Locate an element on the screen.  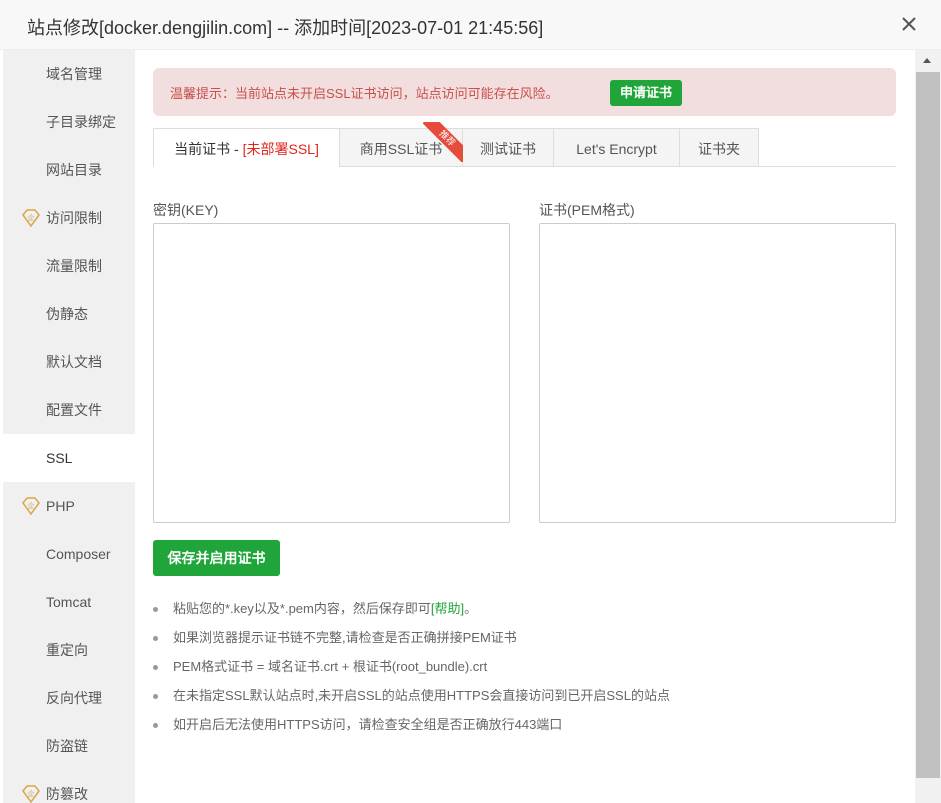
sidebar-item-tomcat: Tomcat is located at coordinates (69, 602).